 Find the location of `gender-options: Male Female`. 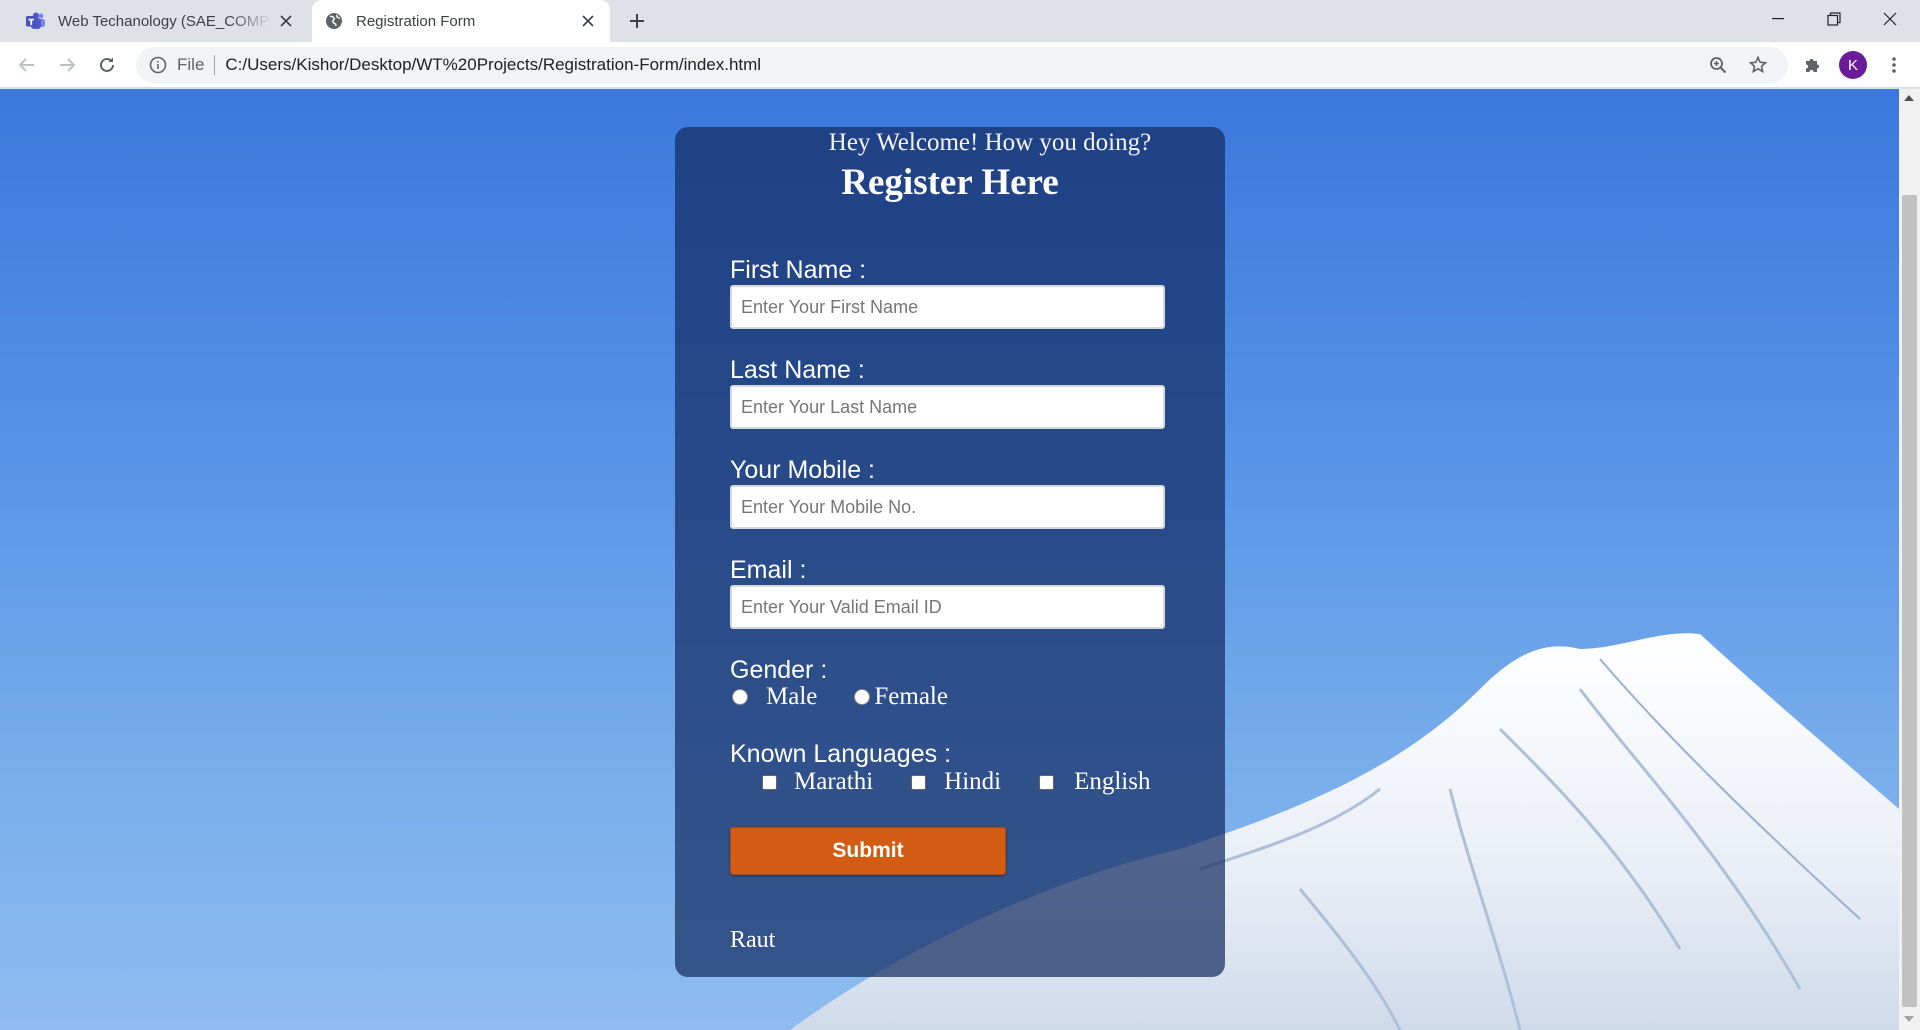

gender-options: Male Female is located at coordinates (839, 697).